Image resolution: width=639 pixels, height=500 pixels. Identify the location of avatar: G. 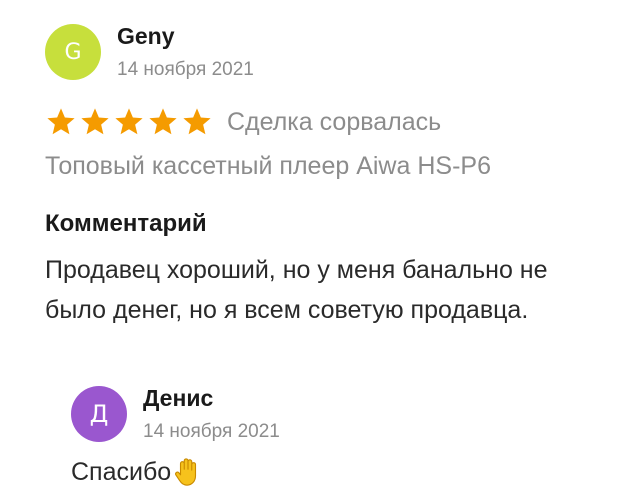
(73, 52).